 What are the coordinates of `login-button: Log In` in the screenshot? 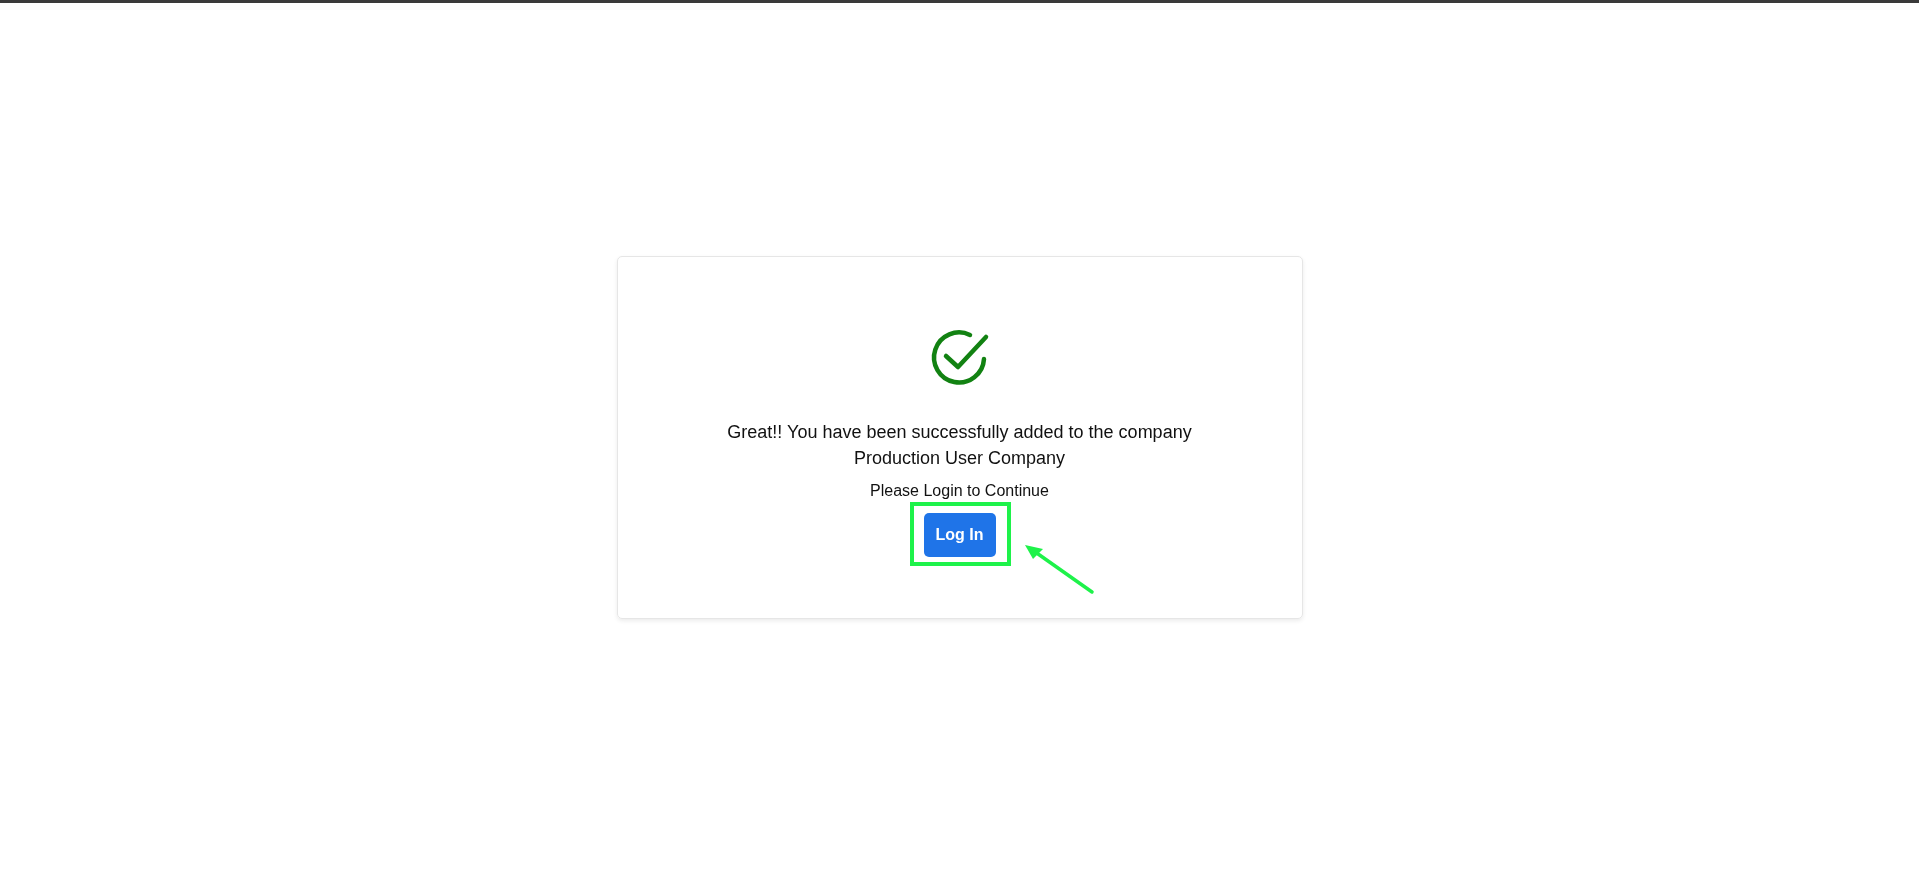 It's located at (959, 535).